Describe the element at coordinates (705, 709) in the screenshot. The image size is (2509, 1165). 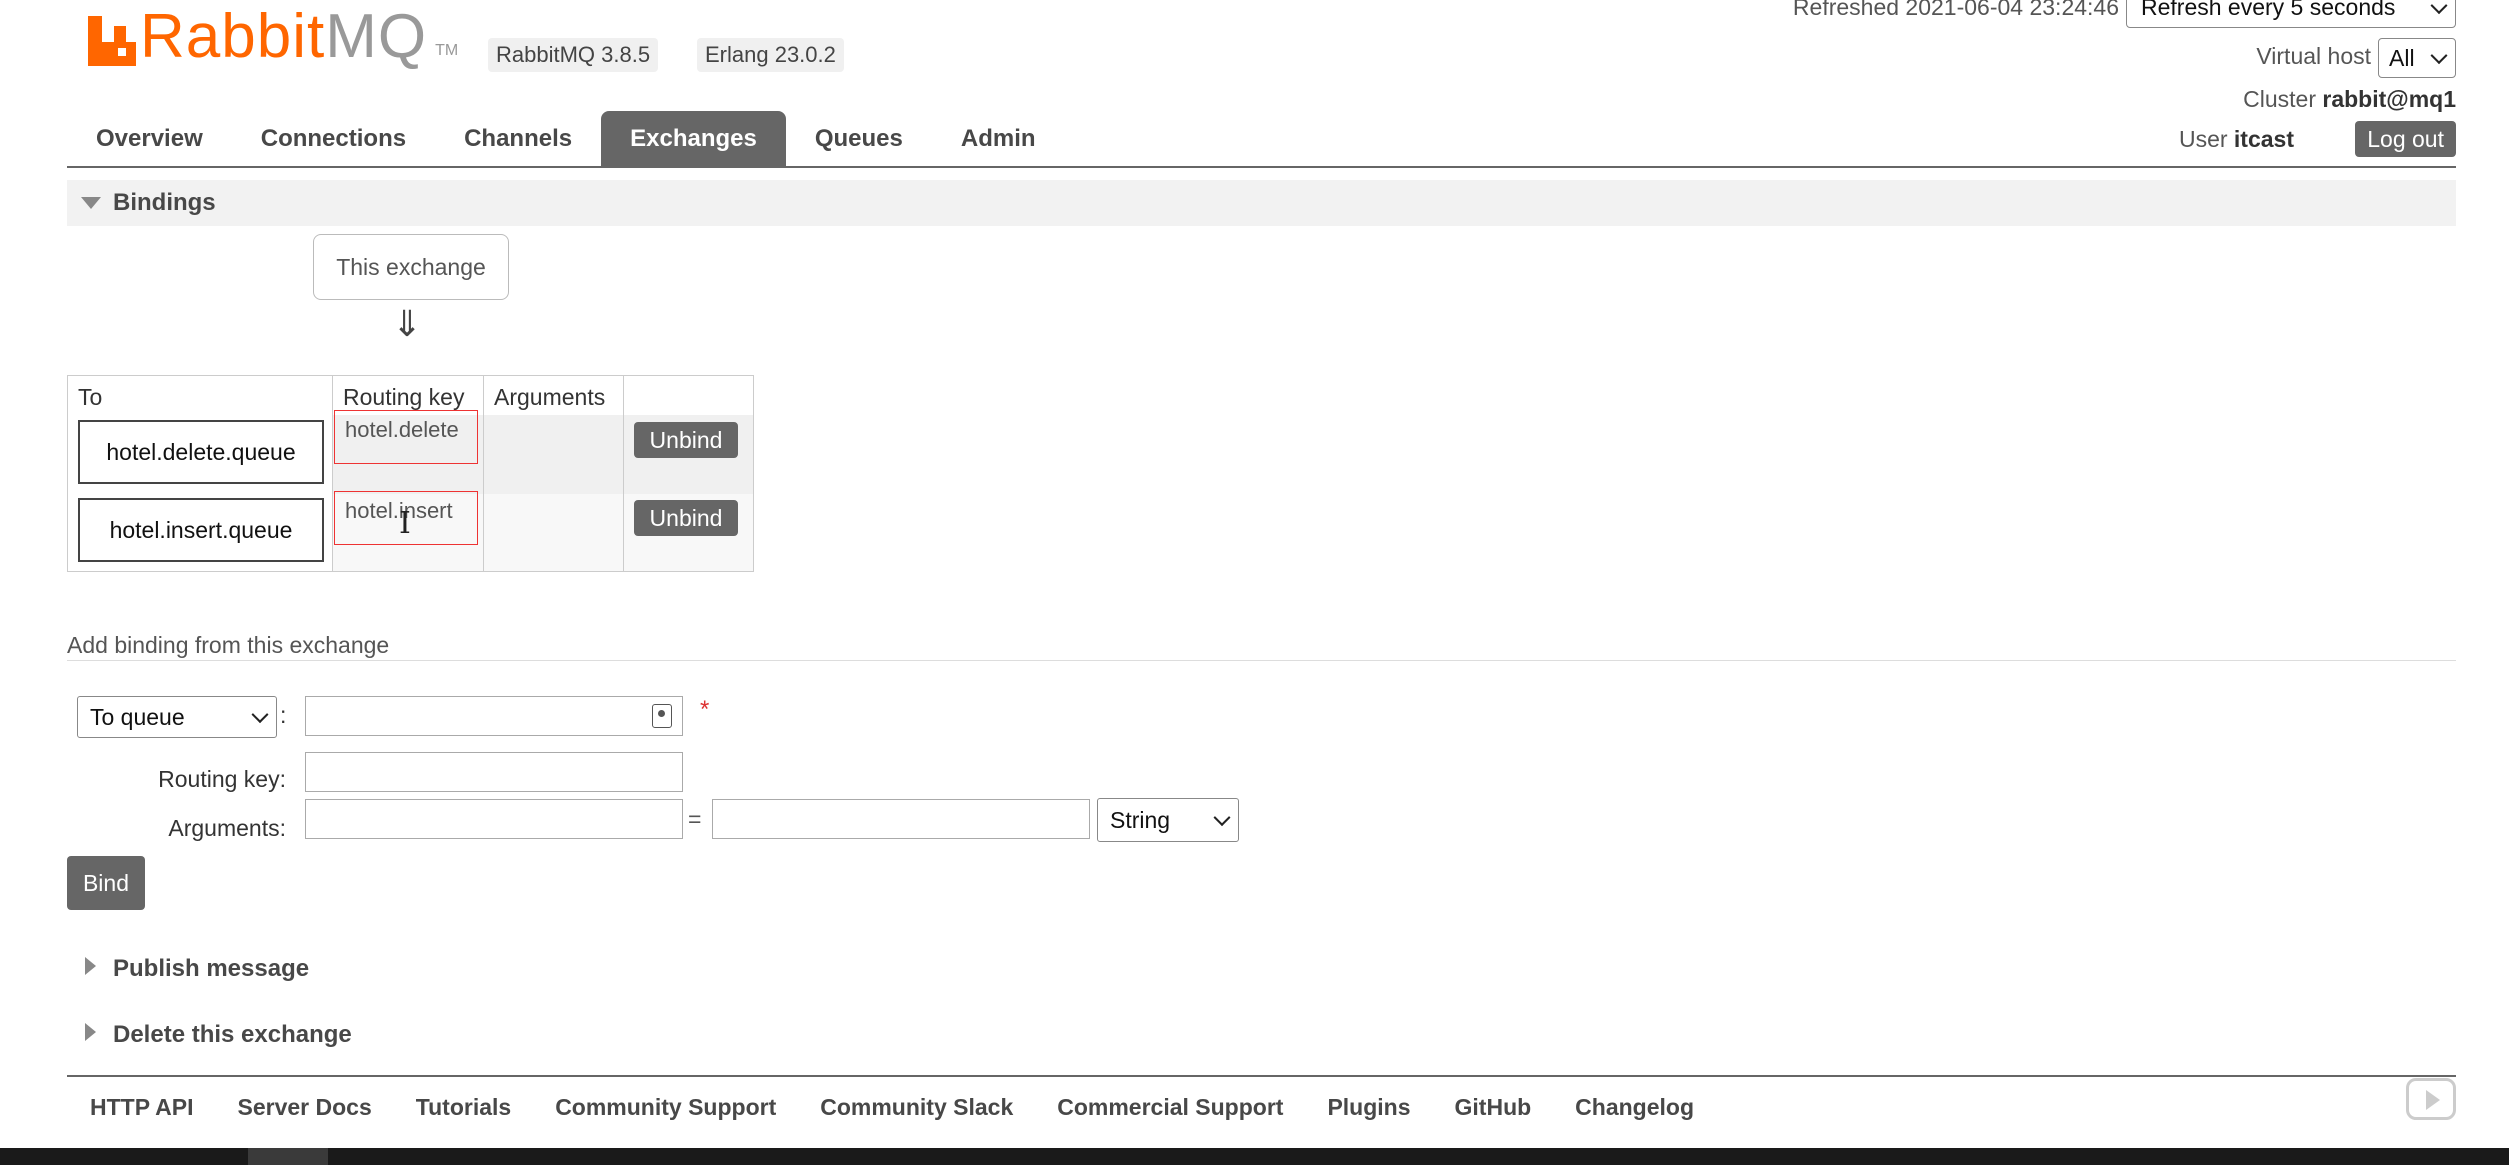
I see `required-mark: *` at that location.